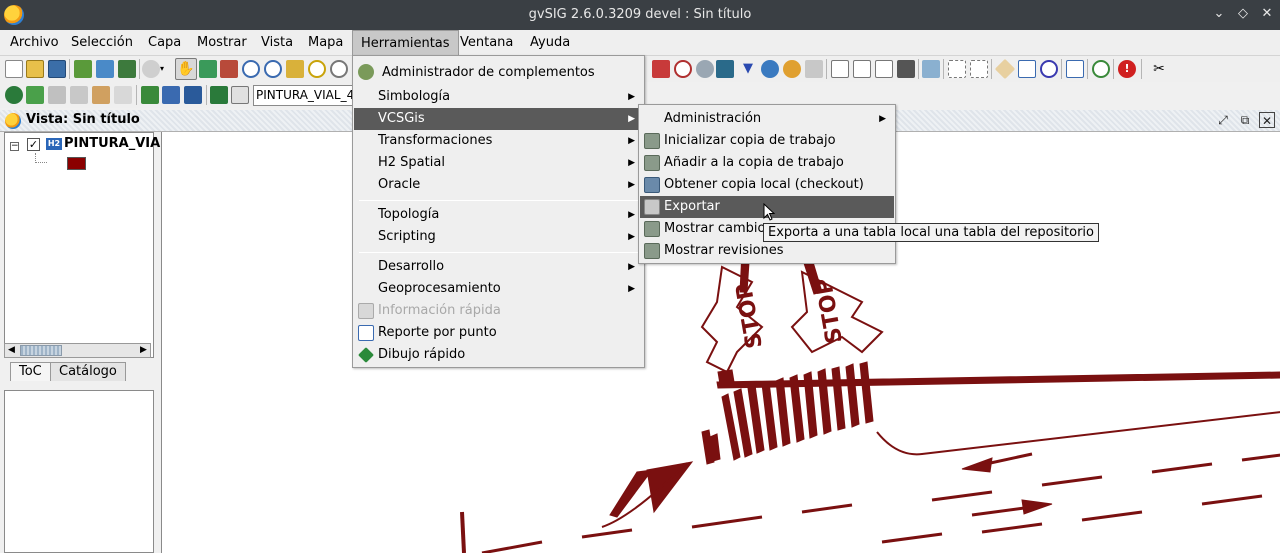 Image resolution: width=1280 pixels, height=553 pixels. I want to click on menu-item-inicializar-copia: Inicializar copia de trabajo, so click(767, 141).